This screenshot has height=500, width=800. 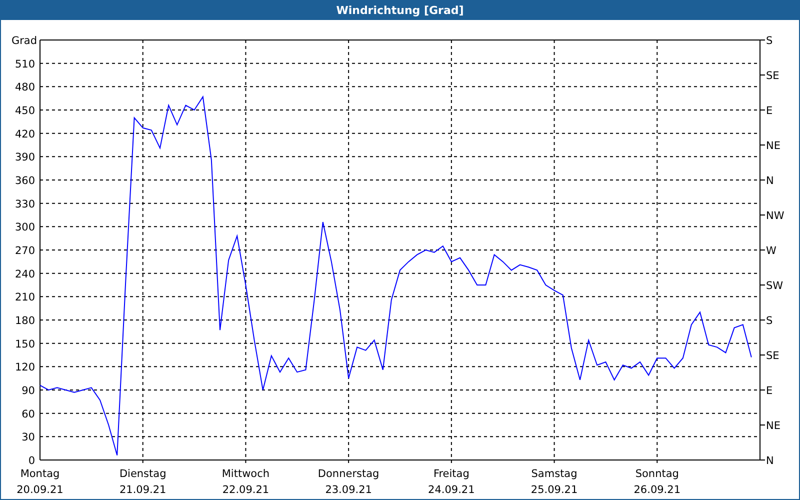 What do you see at coordinates (771, 251) in the screenshot?
I see `compass-tick-label: W` at bounding box center [771, 251].